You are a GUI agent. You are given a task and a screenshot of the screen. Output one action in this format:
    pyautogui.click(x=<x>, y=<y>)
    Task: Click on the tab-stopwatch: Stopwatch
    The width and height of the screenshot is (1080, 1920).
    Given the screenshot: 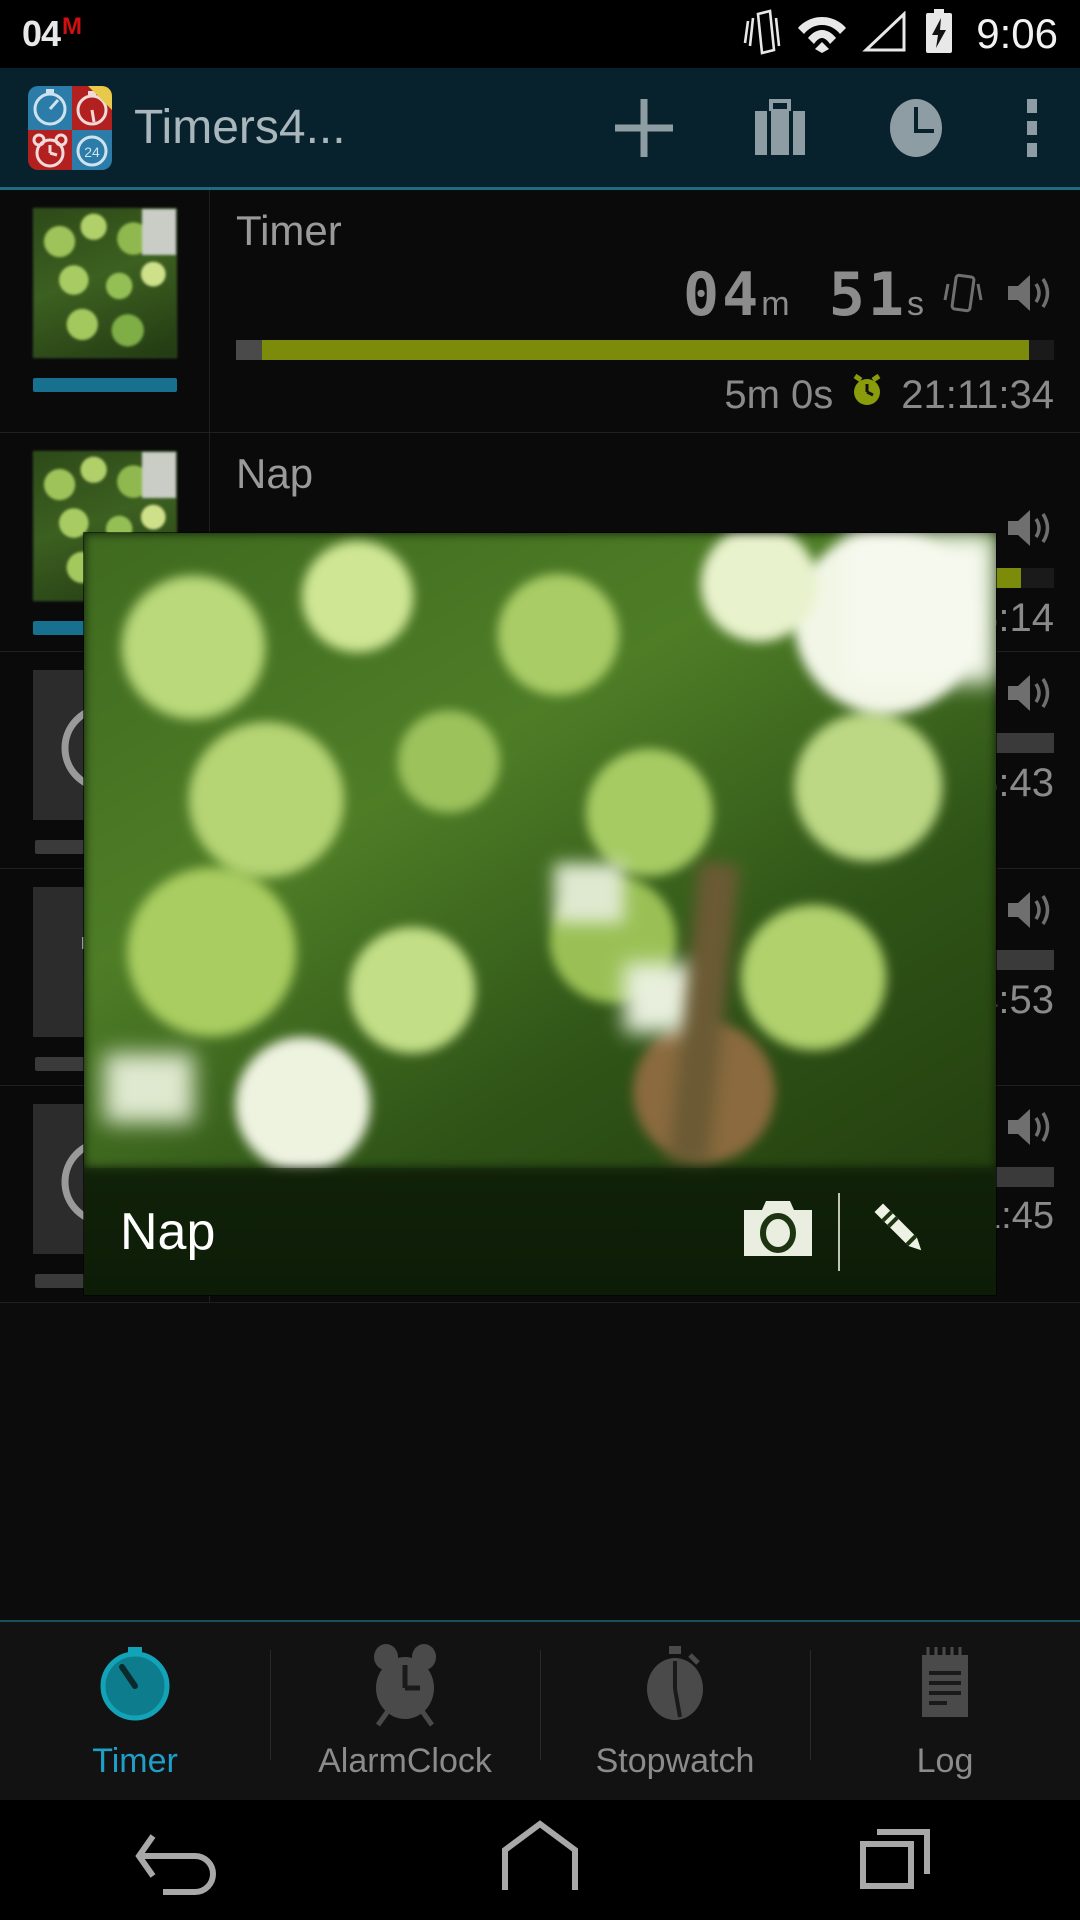 What is the action you would take?
    pyautogui.click(x=675, y=1711)
    